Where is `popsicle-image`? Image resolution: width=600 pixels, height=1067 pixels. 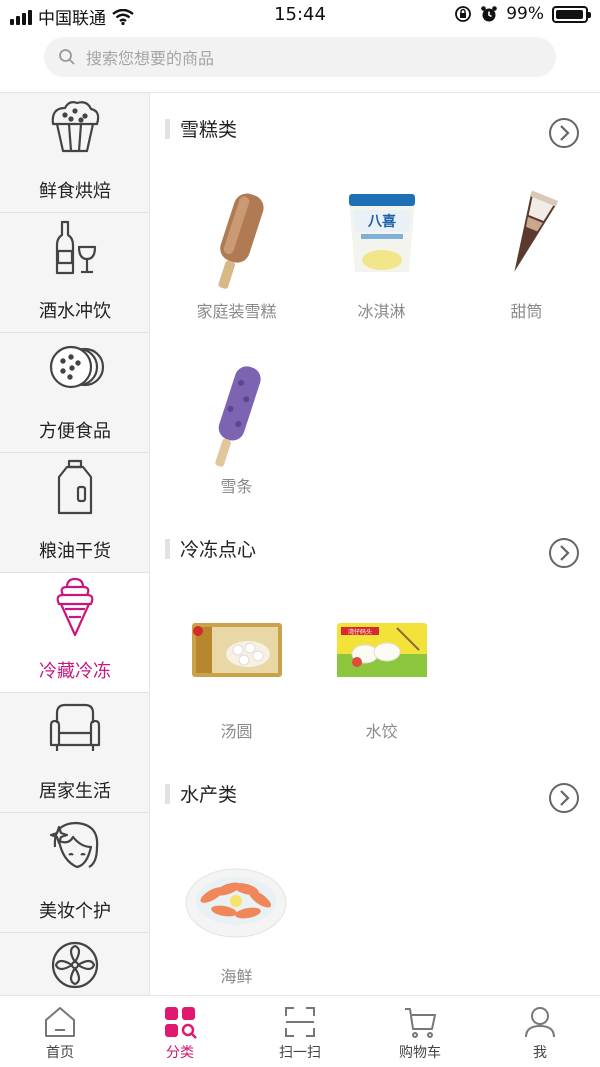
popsicle-image is located at coordinates (238, 416).